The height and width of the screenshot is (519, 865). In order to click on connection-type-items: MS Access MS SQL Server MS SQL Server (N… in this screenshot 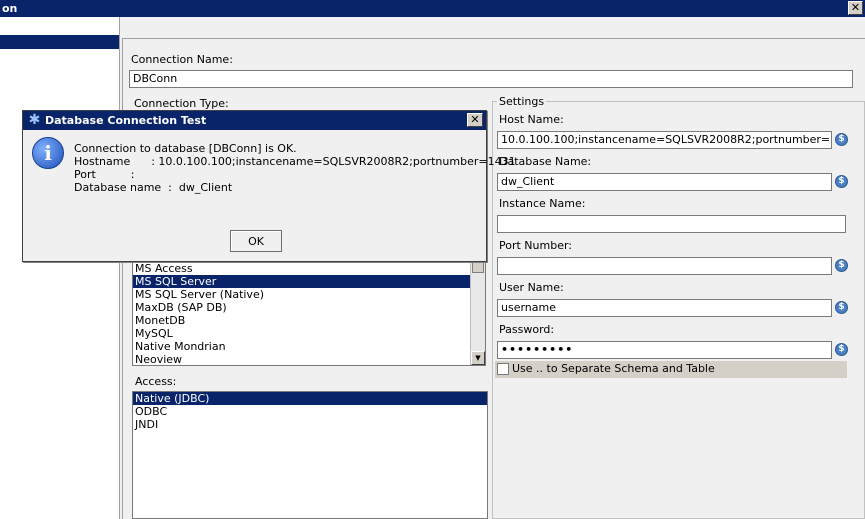, I will do `click(302, 313)`.